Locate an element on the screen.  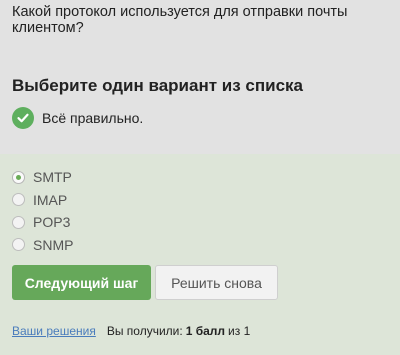
radio-selected-dot is located at coordinates (18, 177).